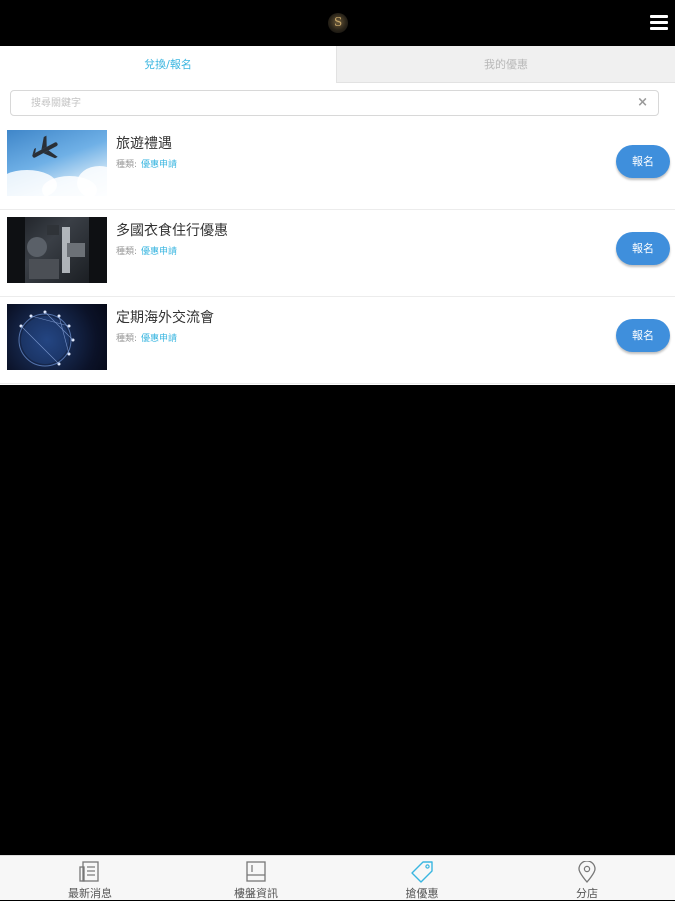 The image size is (675, 901). I want to click on offer-title: 定期海外交流會, so click(165, 318).